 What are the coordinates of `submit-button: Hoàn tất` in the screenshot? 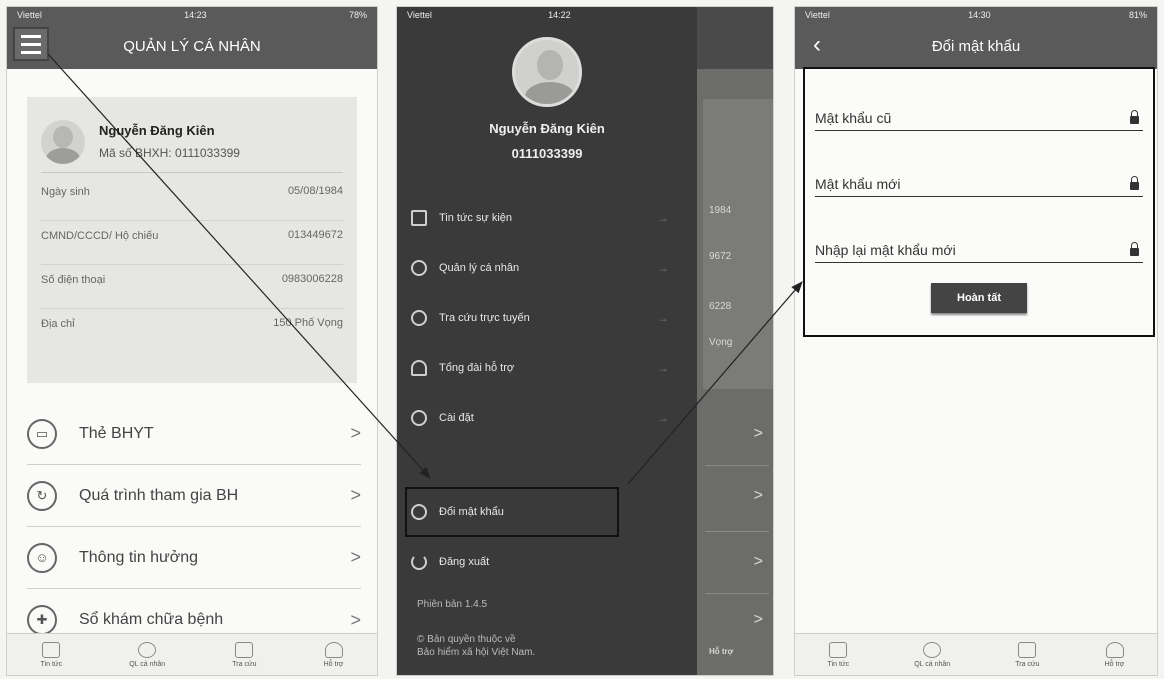 It's located at (979, 298).